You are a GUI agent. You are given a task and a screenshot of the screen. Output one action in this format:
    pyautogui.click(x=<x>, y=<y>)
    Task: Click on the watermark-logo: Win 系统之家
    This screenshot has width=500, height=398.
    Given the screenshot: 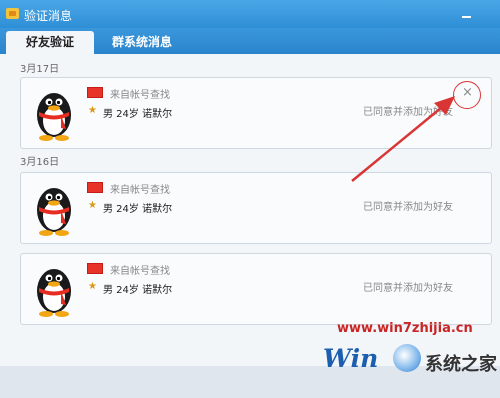 What is the action you would take?
    pyautogui.click(x=411, y=366)
    